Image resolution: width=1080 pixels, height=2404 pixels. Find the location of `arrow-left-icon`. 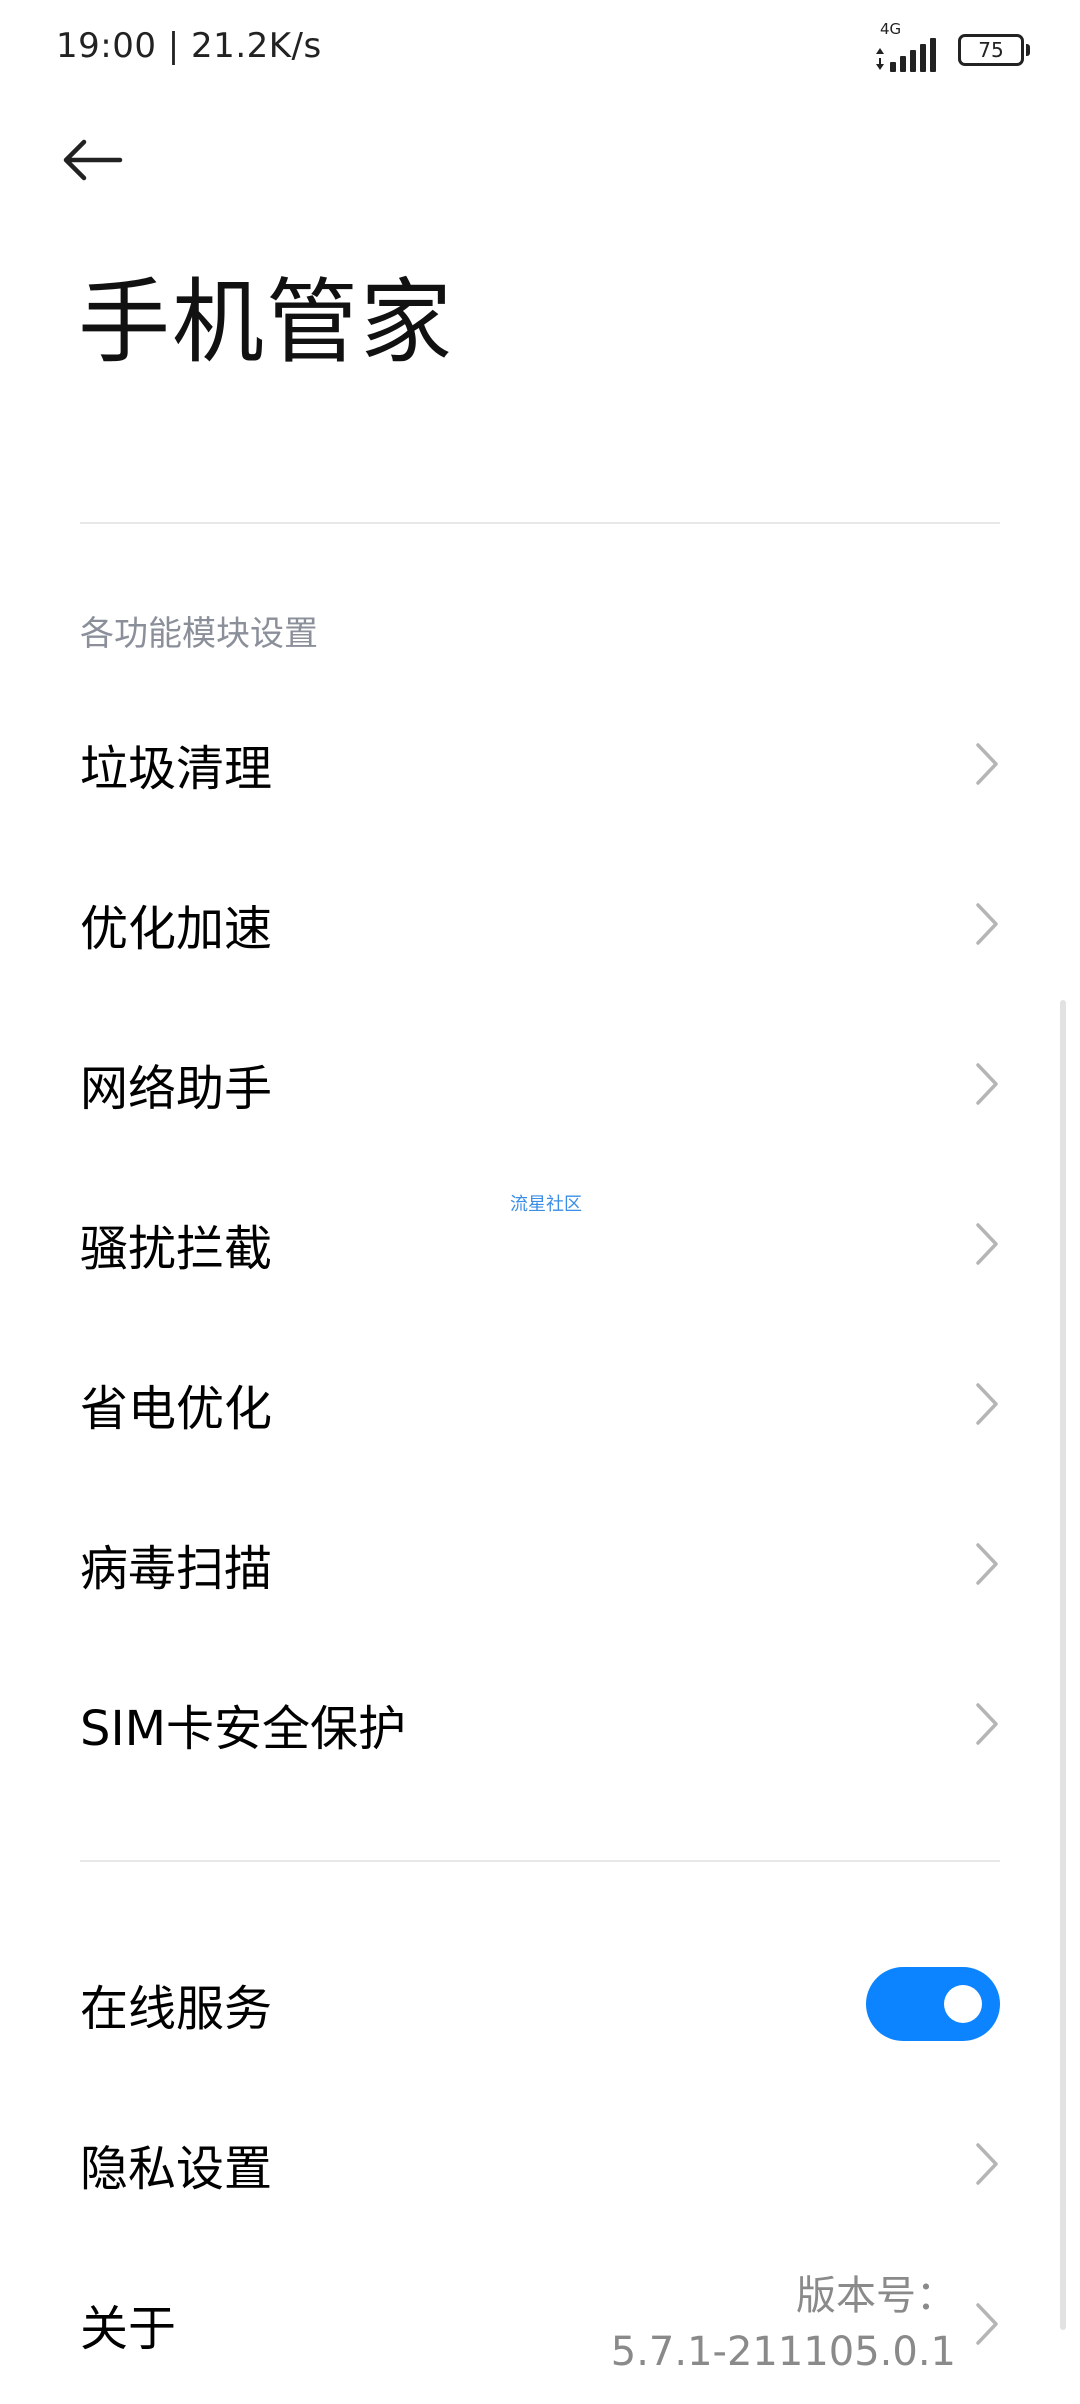

arrow-left-icon is located at coordinates (93, 160).